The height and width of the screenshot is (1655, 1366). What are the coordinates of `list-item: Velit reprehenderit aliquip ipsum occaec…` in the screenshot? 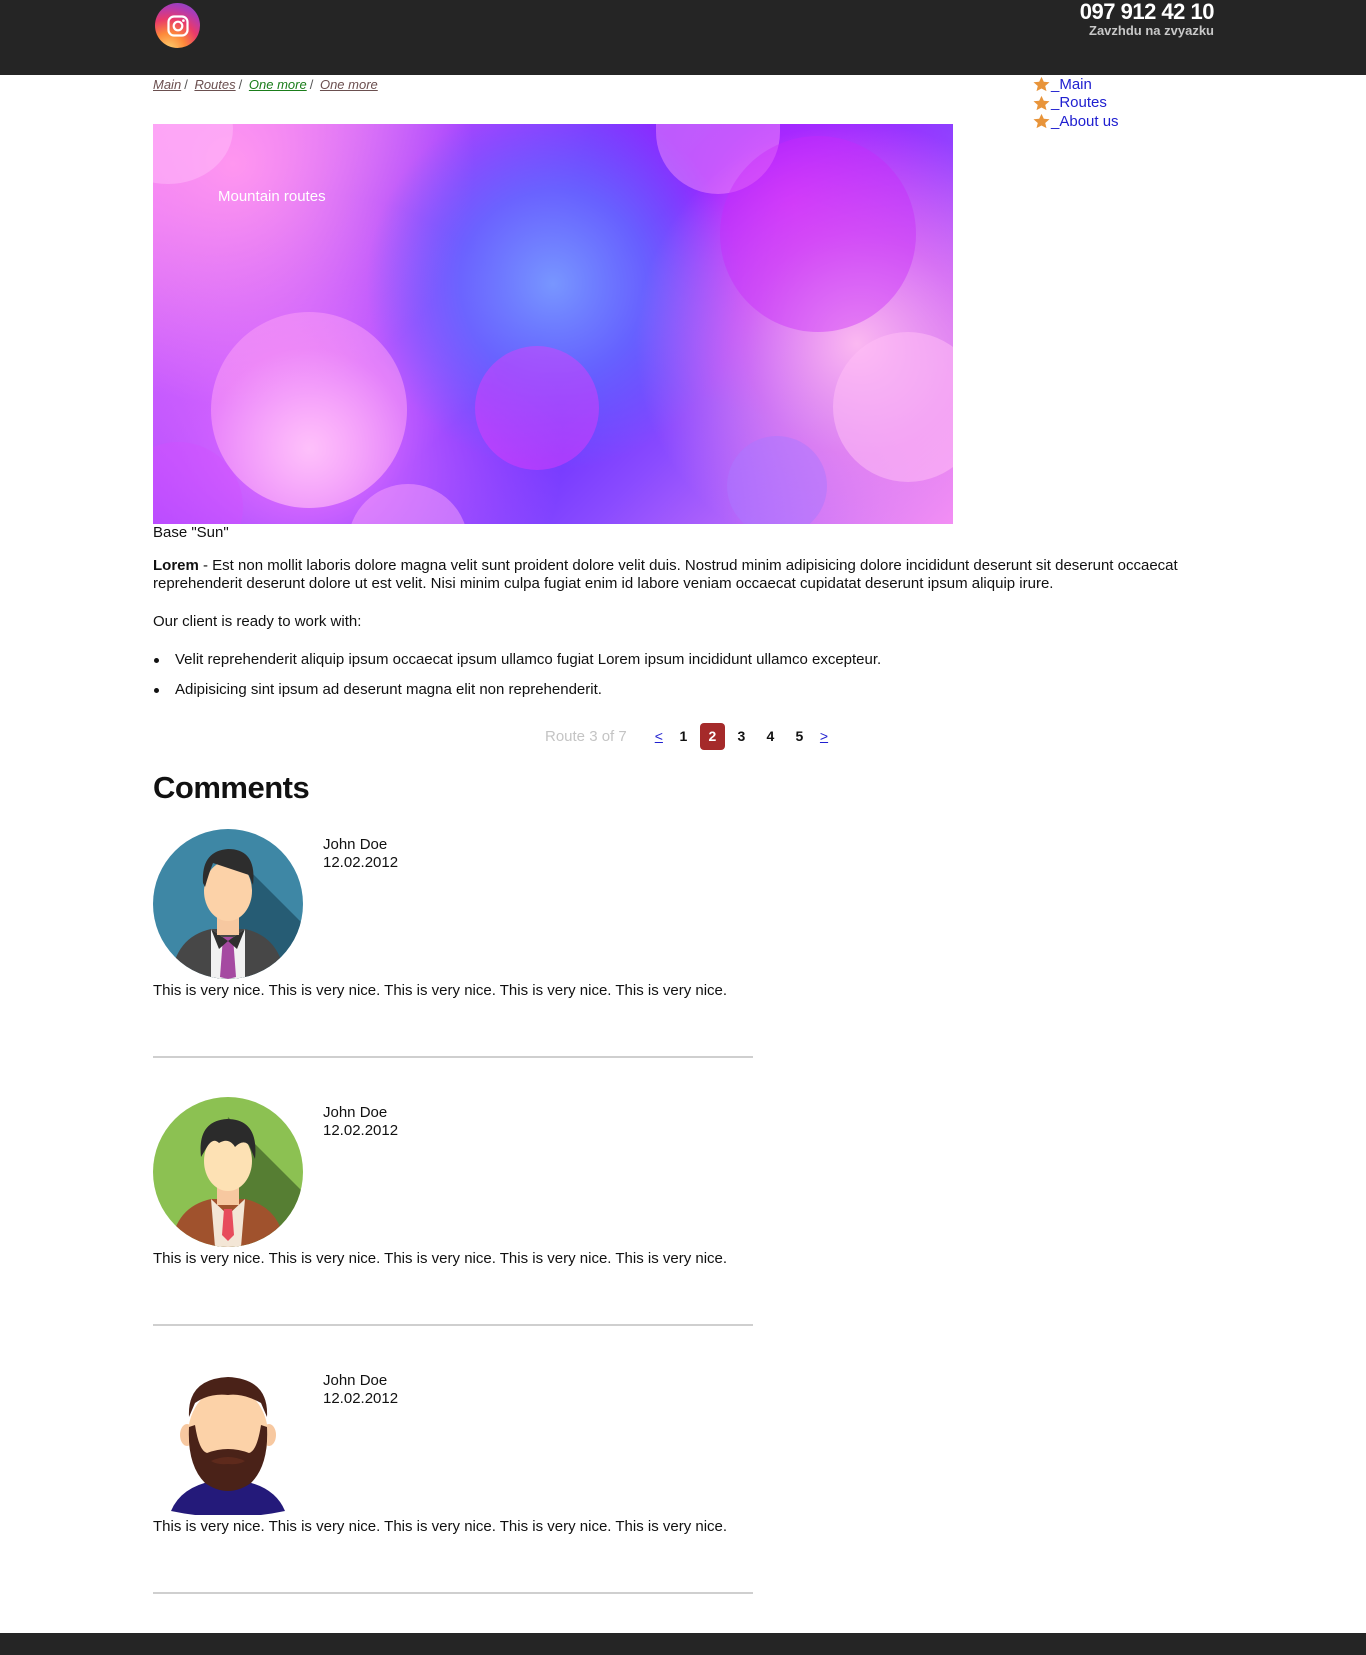 It's located at (517, 665).